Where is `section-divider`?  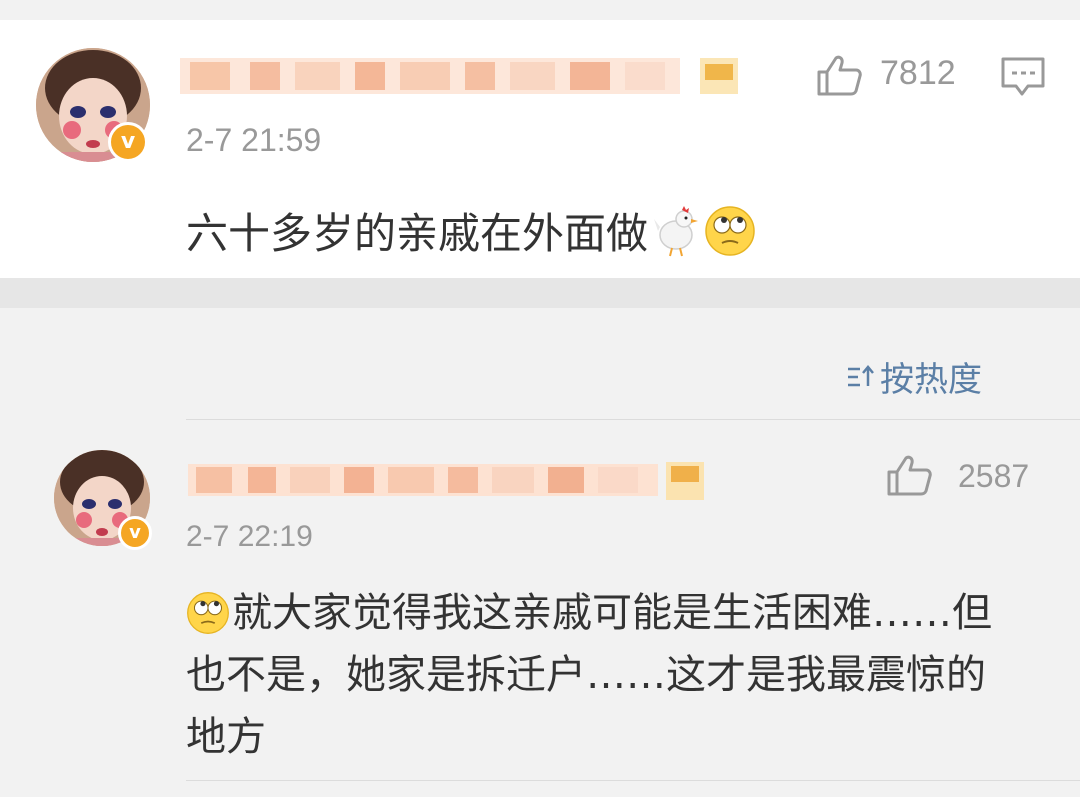
section-divider is located at coordinates (540, 293).